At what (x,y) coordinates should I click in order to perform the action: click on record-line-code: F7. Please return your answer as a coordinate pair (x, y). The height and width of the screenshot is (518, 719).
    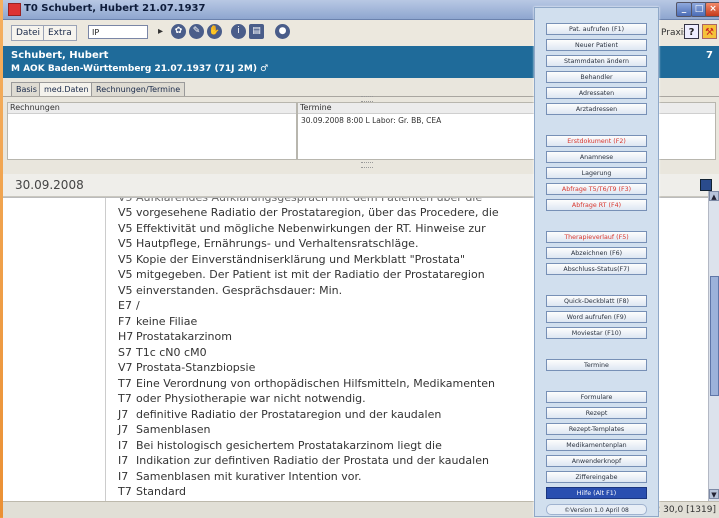
    Looking at the image, I should click on (125, 321).